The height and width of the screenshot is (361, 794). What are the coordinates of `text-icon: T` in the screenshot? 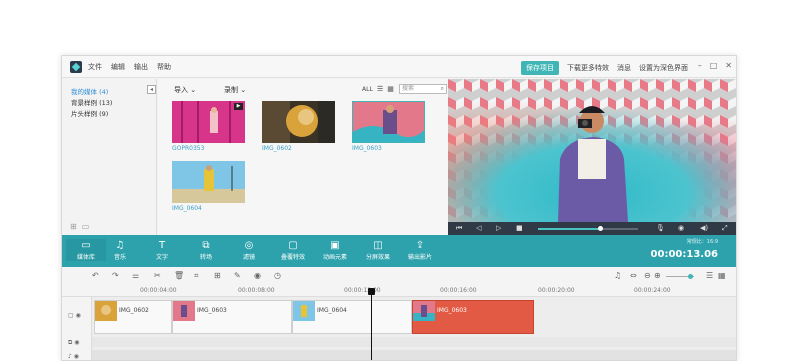 It's located at (162, 245).